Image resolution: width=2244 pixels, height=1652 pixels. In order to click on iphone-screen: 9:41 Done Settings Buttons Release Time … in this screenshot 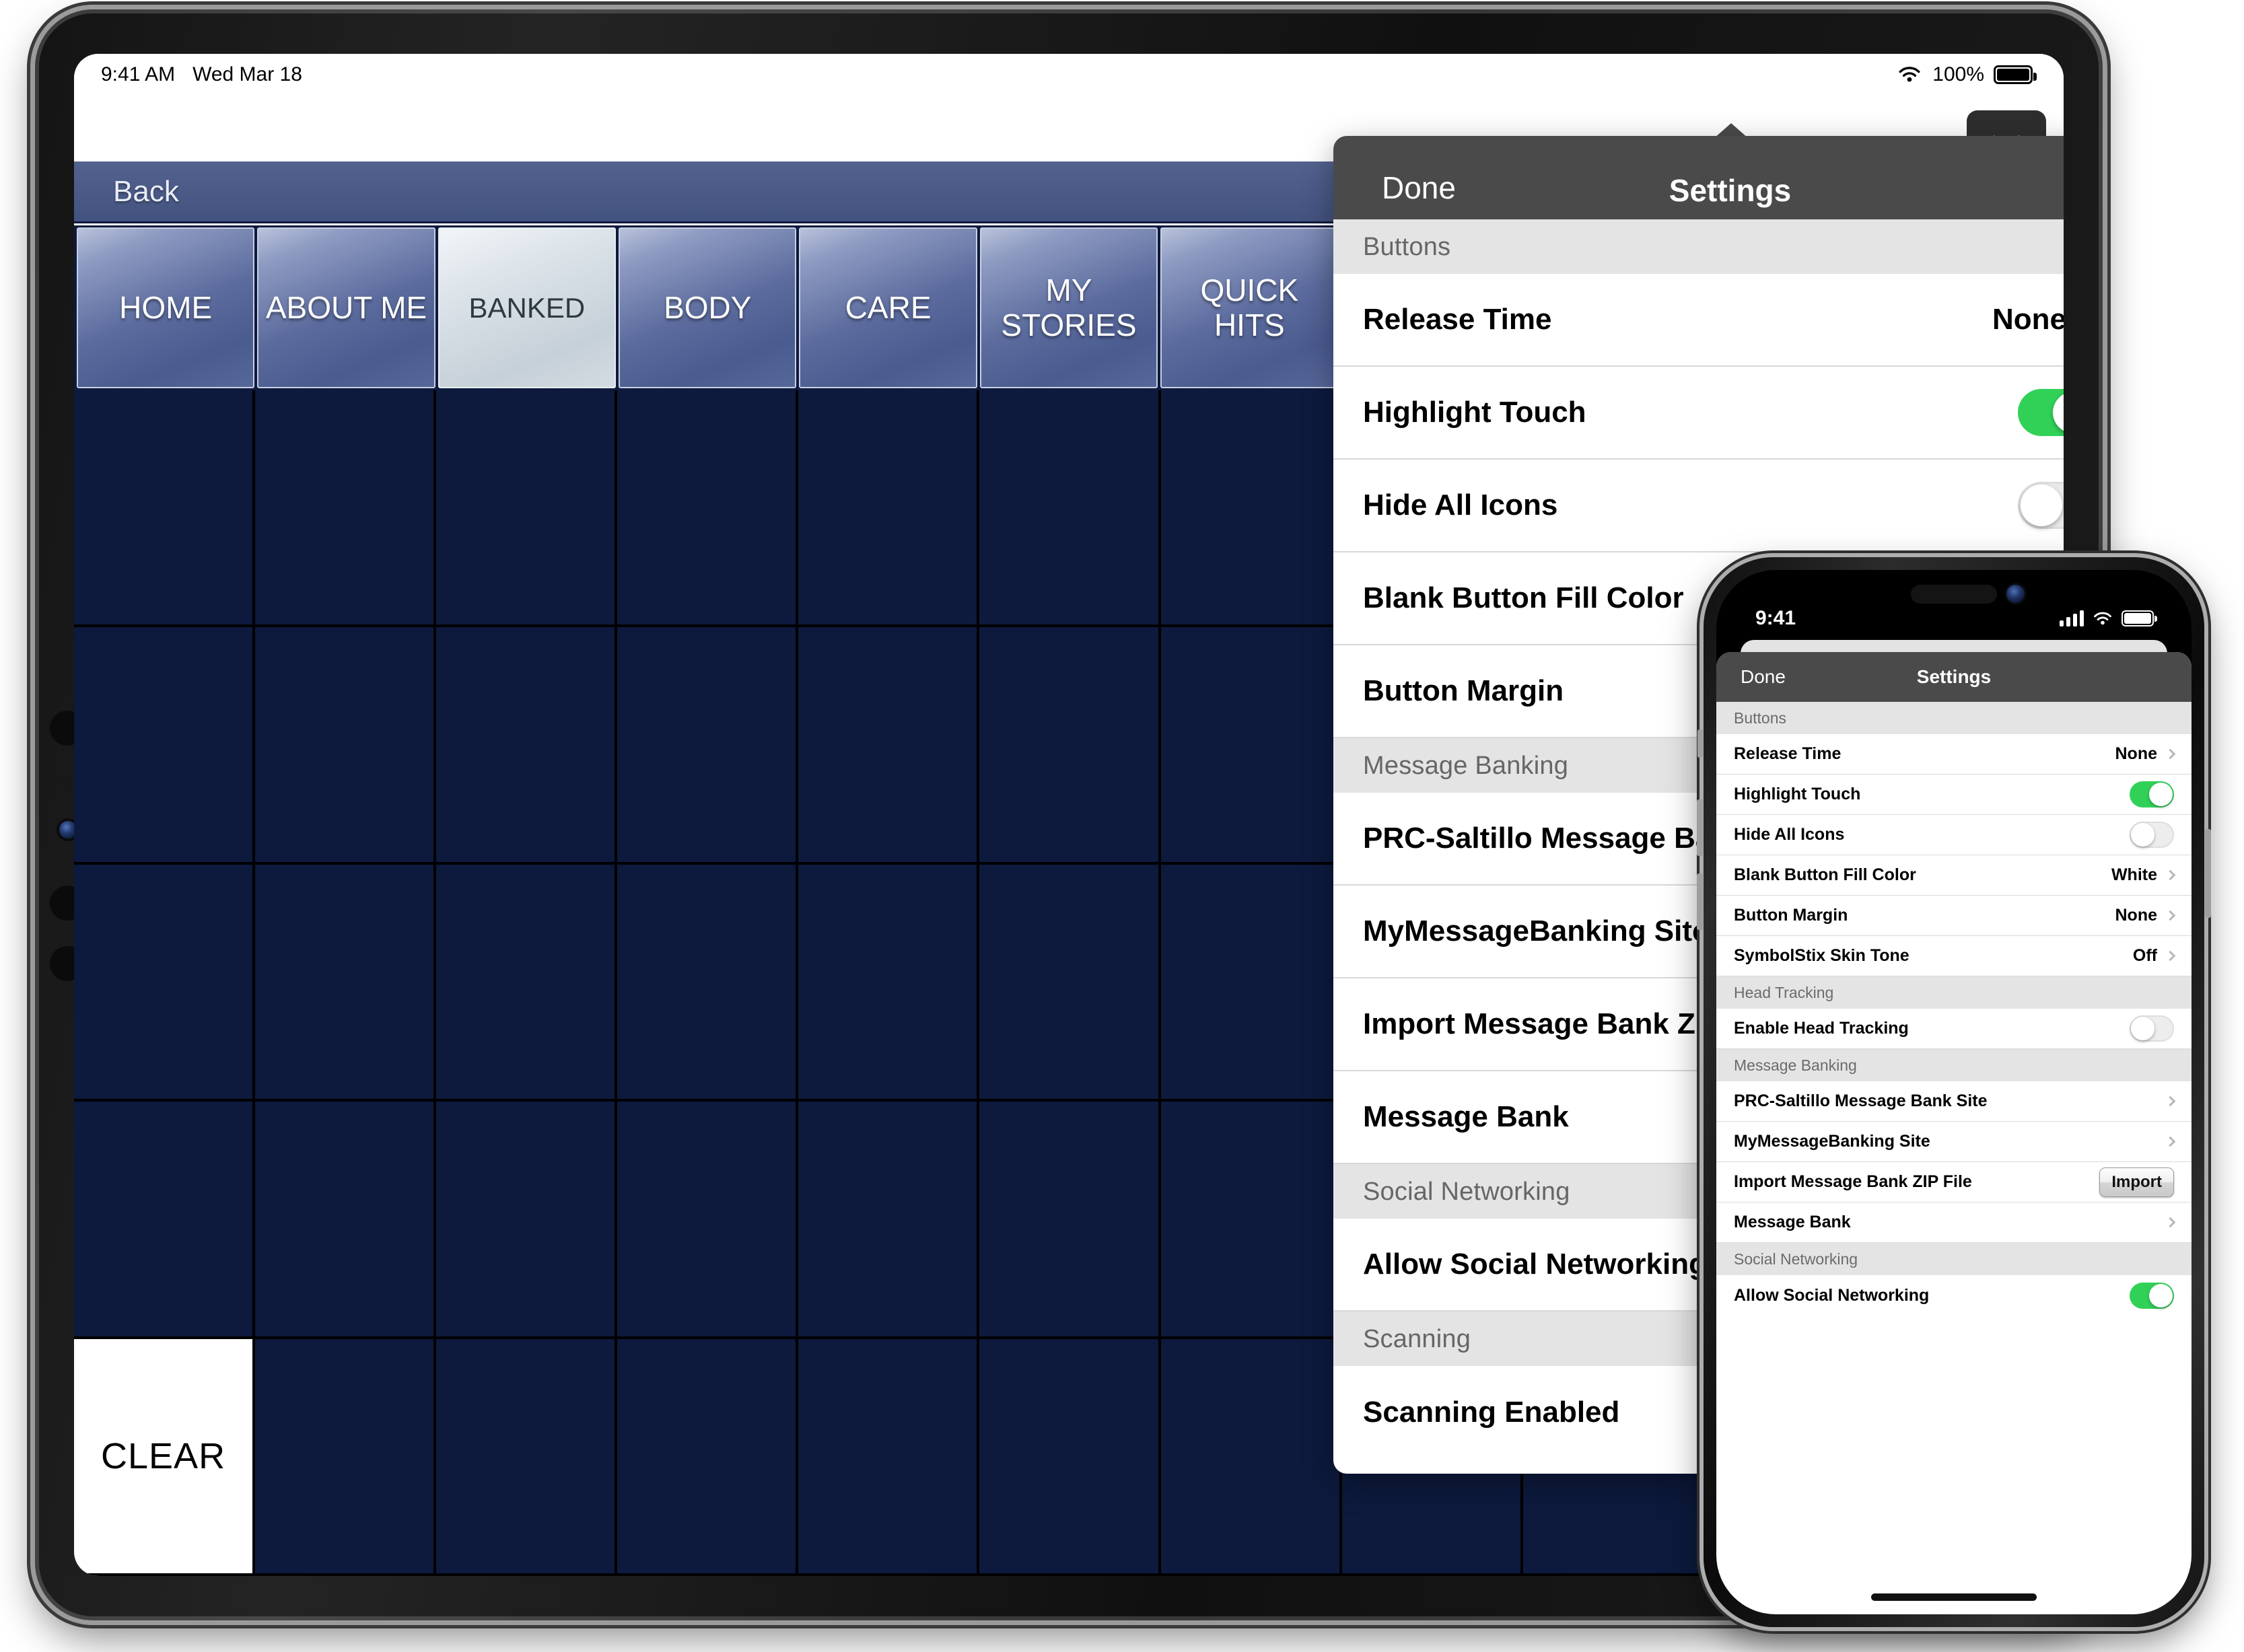, I will do `click(1954, 1092)`.